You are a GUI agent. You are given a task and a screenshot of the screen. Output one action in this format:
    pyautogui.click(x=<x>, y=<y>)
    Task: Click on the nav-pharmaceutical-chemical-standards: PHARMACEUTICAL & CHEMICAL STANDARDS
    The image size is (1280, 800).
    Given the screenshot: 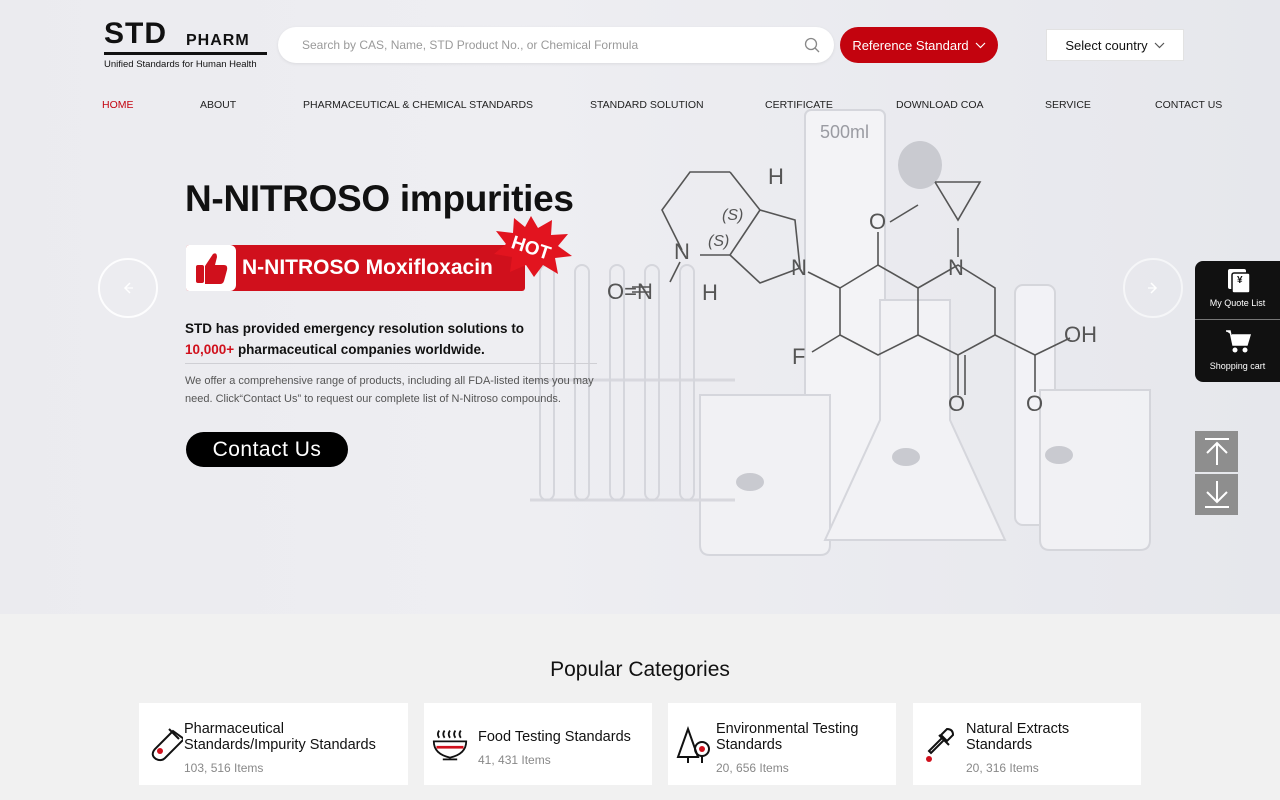 What is the action you would take?
    pyautogui.click(x=418, y=105)
    